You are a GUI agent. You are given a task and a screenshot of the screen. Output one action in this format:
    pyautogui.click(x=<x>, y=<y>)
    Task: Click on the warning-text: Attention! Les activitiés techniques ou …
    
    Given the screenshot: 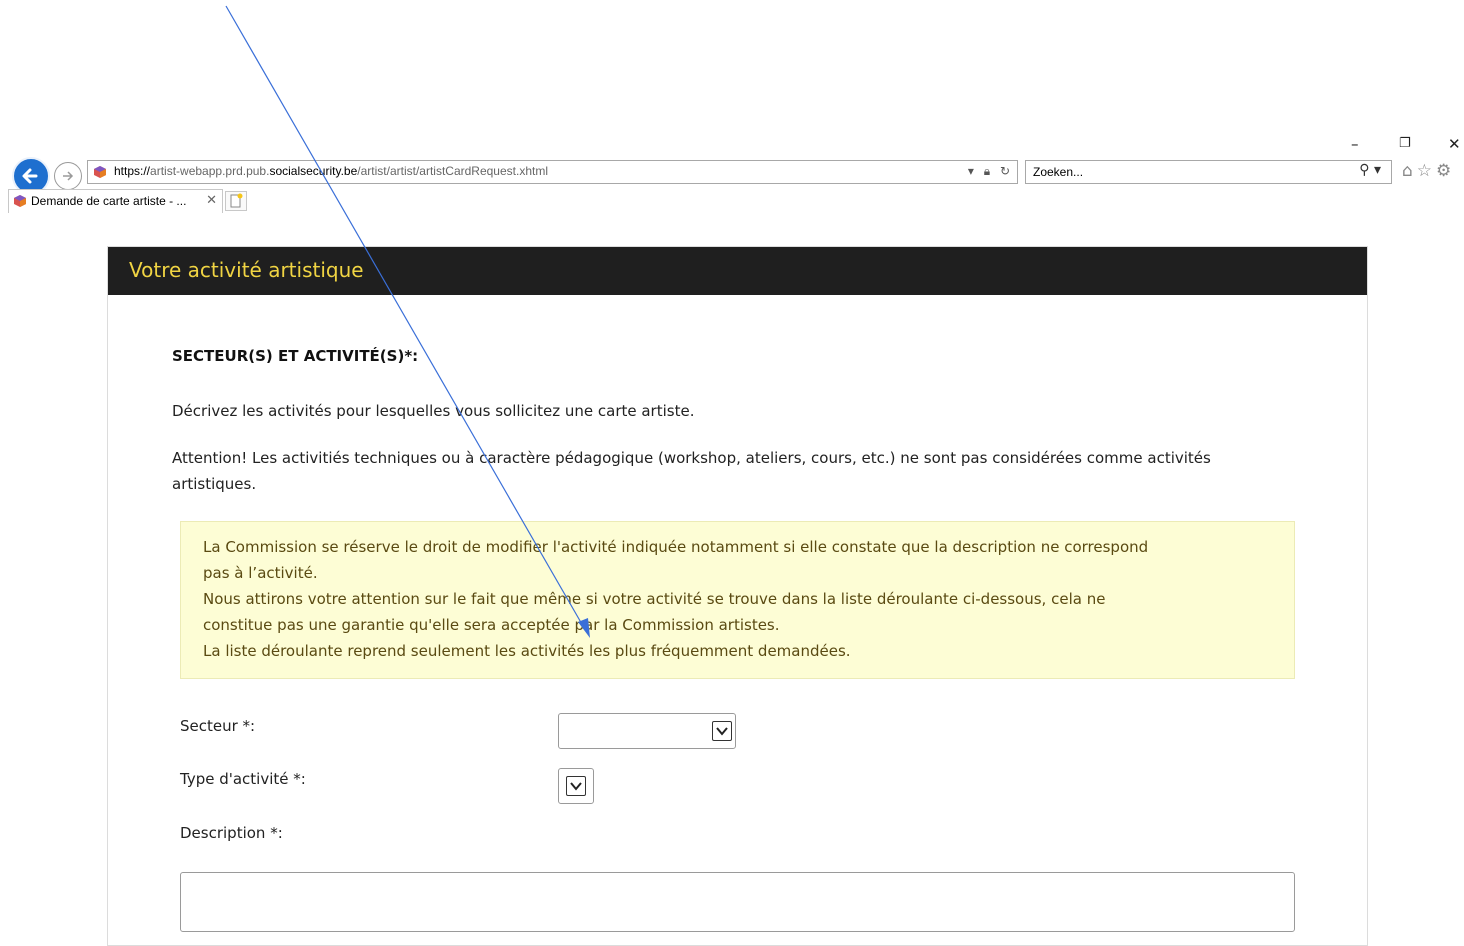 What is the action you would take?
    pyautogui.click(x=691, y=471)
    